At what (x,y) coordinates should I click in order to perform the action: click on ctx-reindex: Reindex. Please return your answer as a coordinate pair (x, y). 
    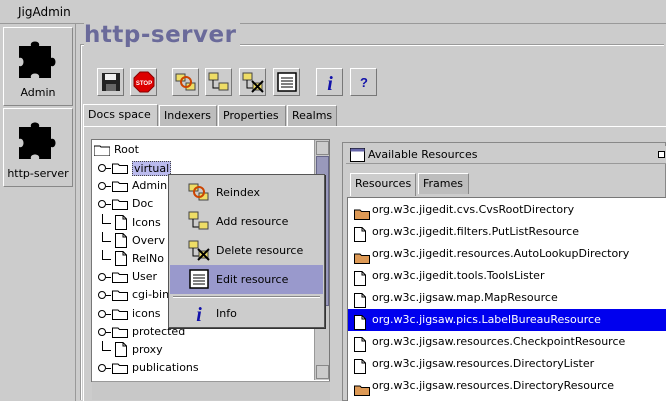
    Looking at the image, I should click on (246, 192).